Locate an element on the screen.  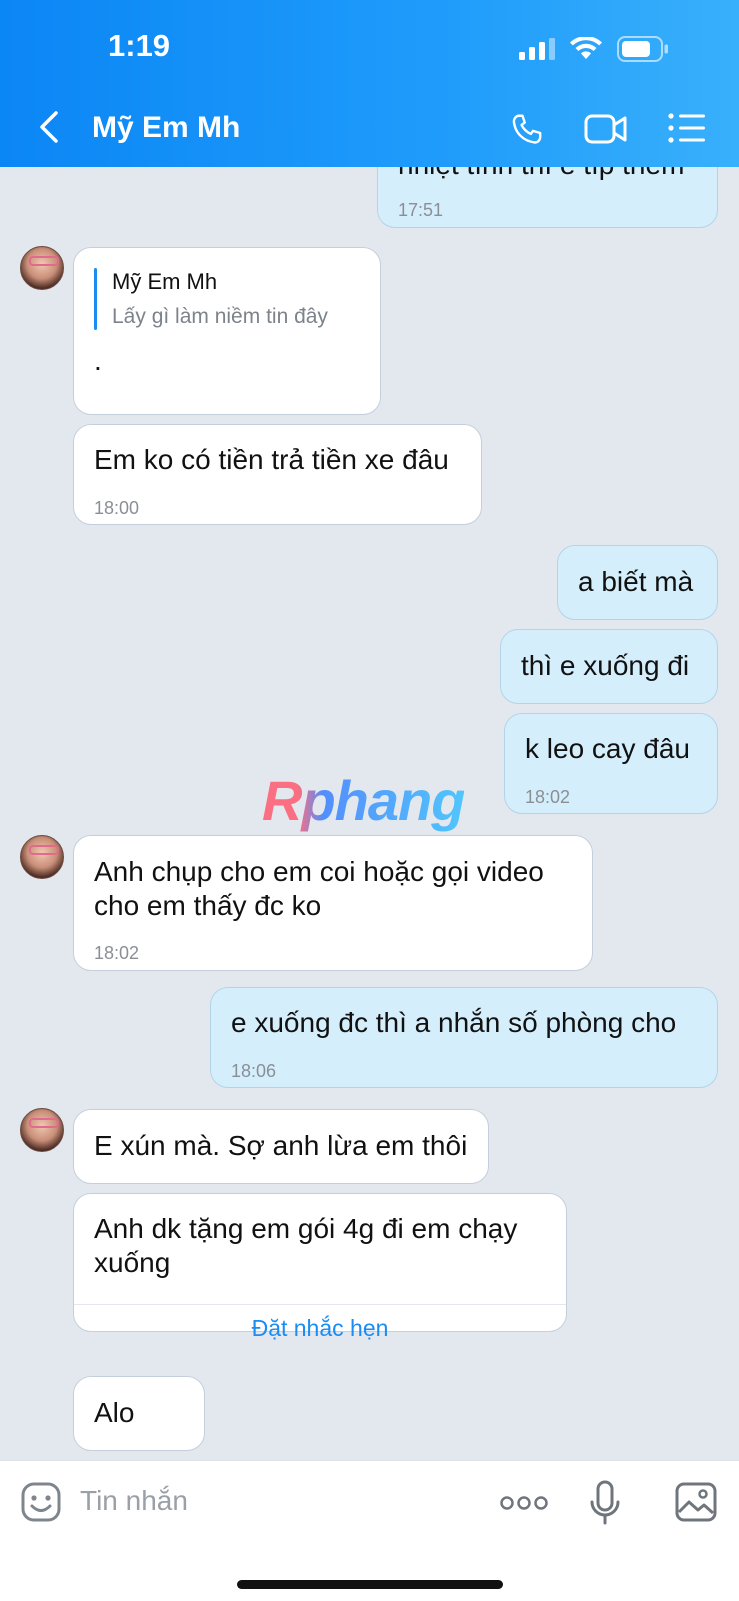
wifi-icon is located at coordinates (586, 48).